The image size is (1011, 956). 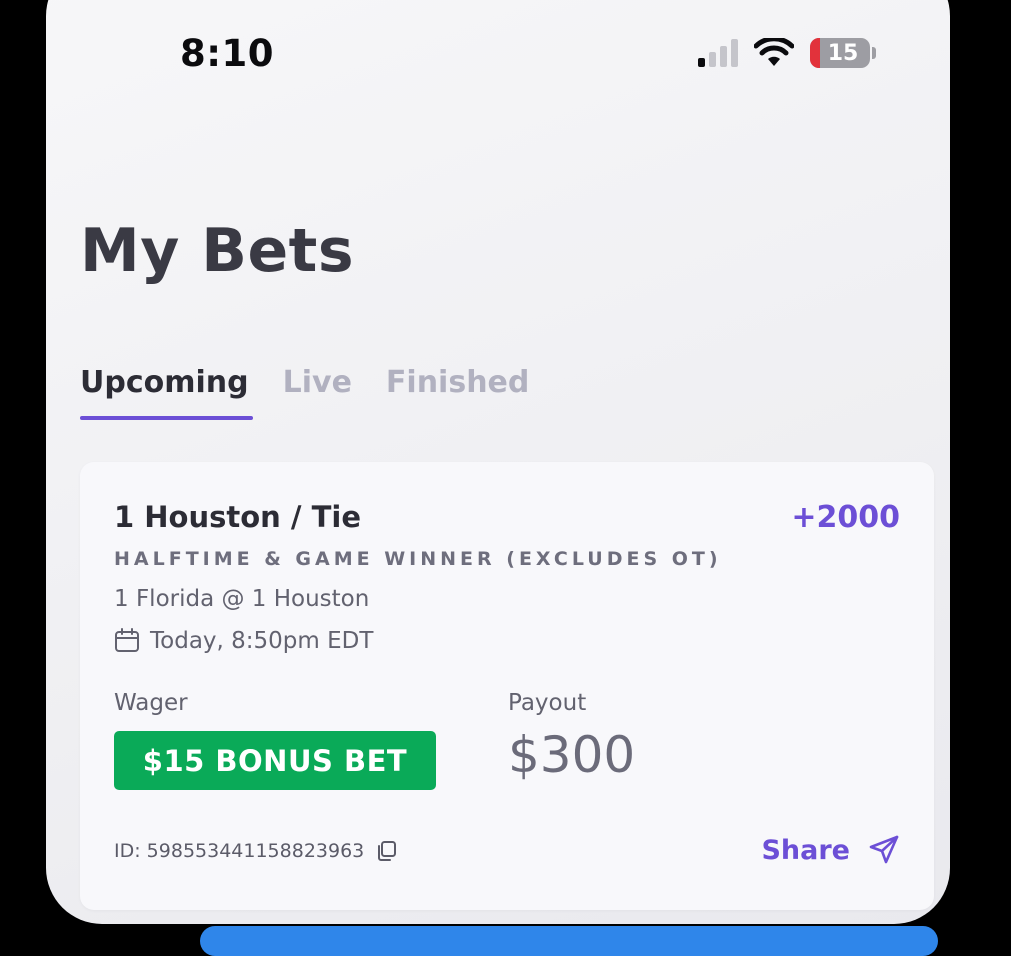 What do you see at coordinates (569, 941) in the screenshot?
I see `bottom-action-bar` at bounding box center [569, 941].